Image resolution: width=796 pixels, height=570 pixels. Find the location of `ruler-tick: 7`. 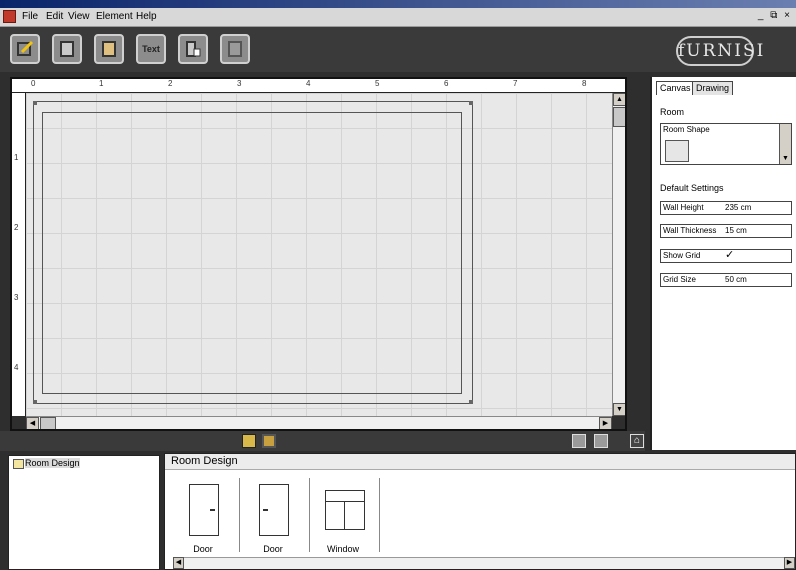

ruler-tick: 7 is located at coordinates (515, 83).